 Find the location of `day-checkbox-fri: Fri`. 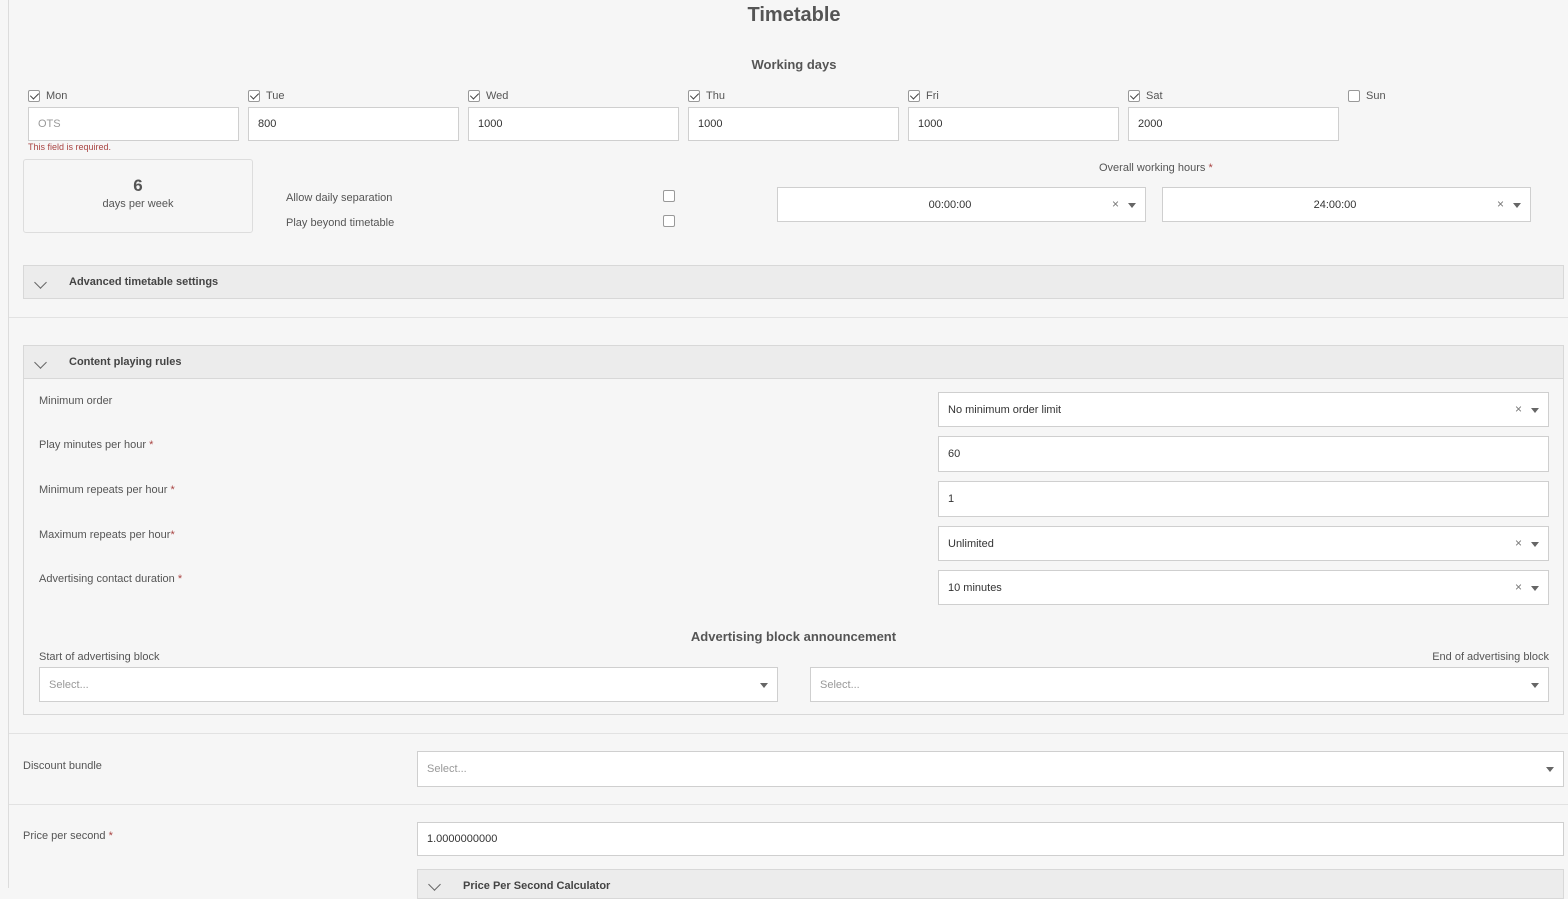

day-checkbox-fri: Fri is located at coordinates (923, 98).